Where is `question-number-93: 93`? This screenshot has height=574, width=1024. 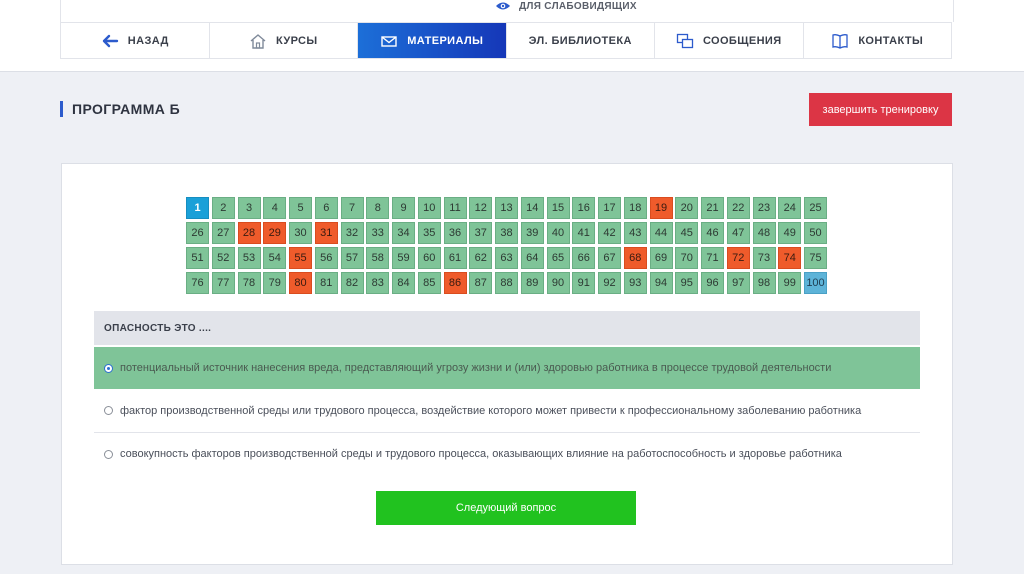 question-number-93: 93 is located at coordinates (635, 283).